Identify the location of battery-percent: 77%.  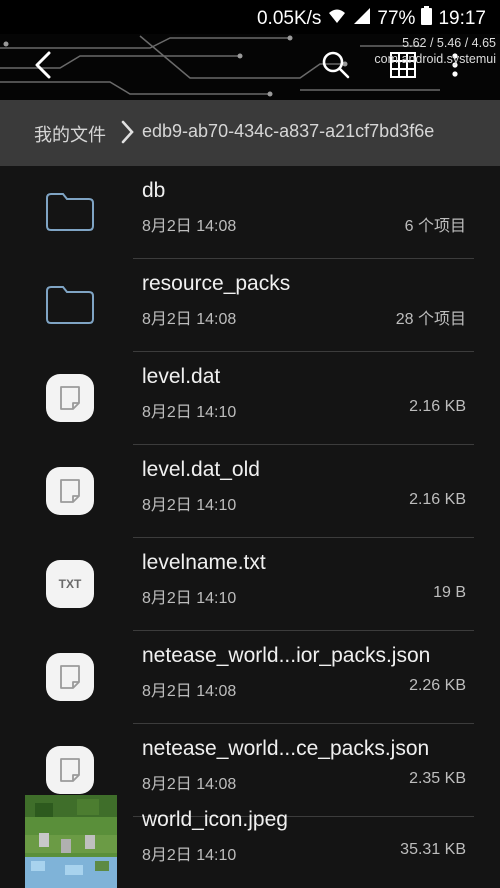
(396, 18).